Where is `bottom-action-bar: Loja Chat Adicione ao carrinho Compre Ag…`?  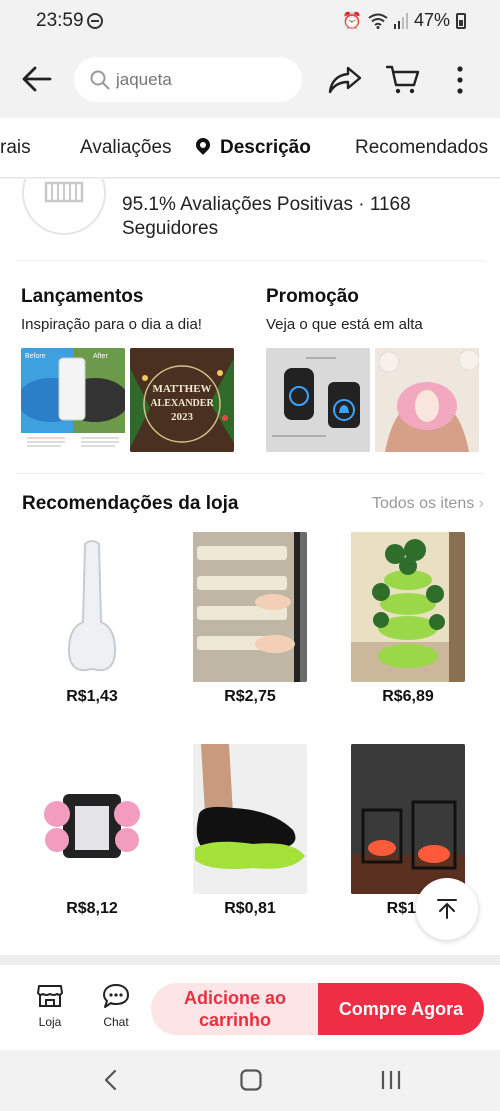
bottom-action-bar: Loja Chat Adicione ao carrinho Compre Ag… is located at coordinates (250, 1007).